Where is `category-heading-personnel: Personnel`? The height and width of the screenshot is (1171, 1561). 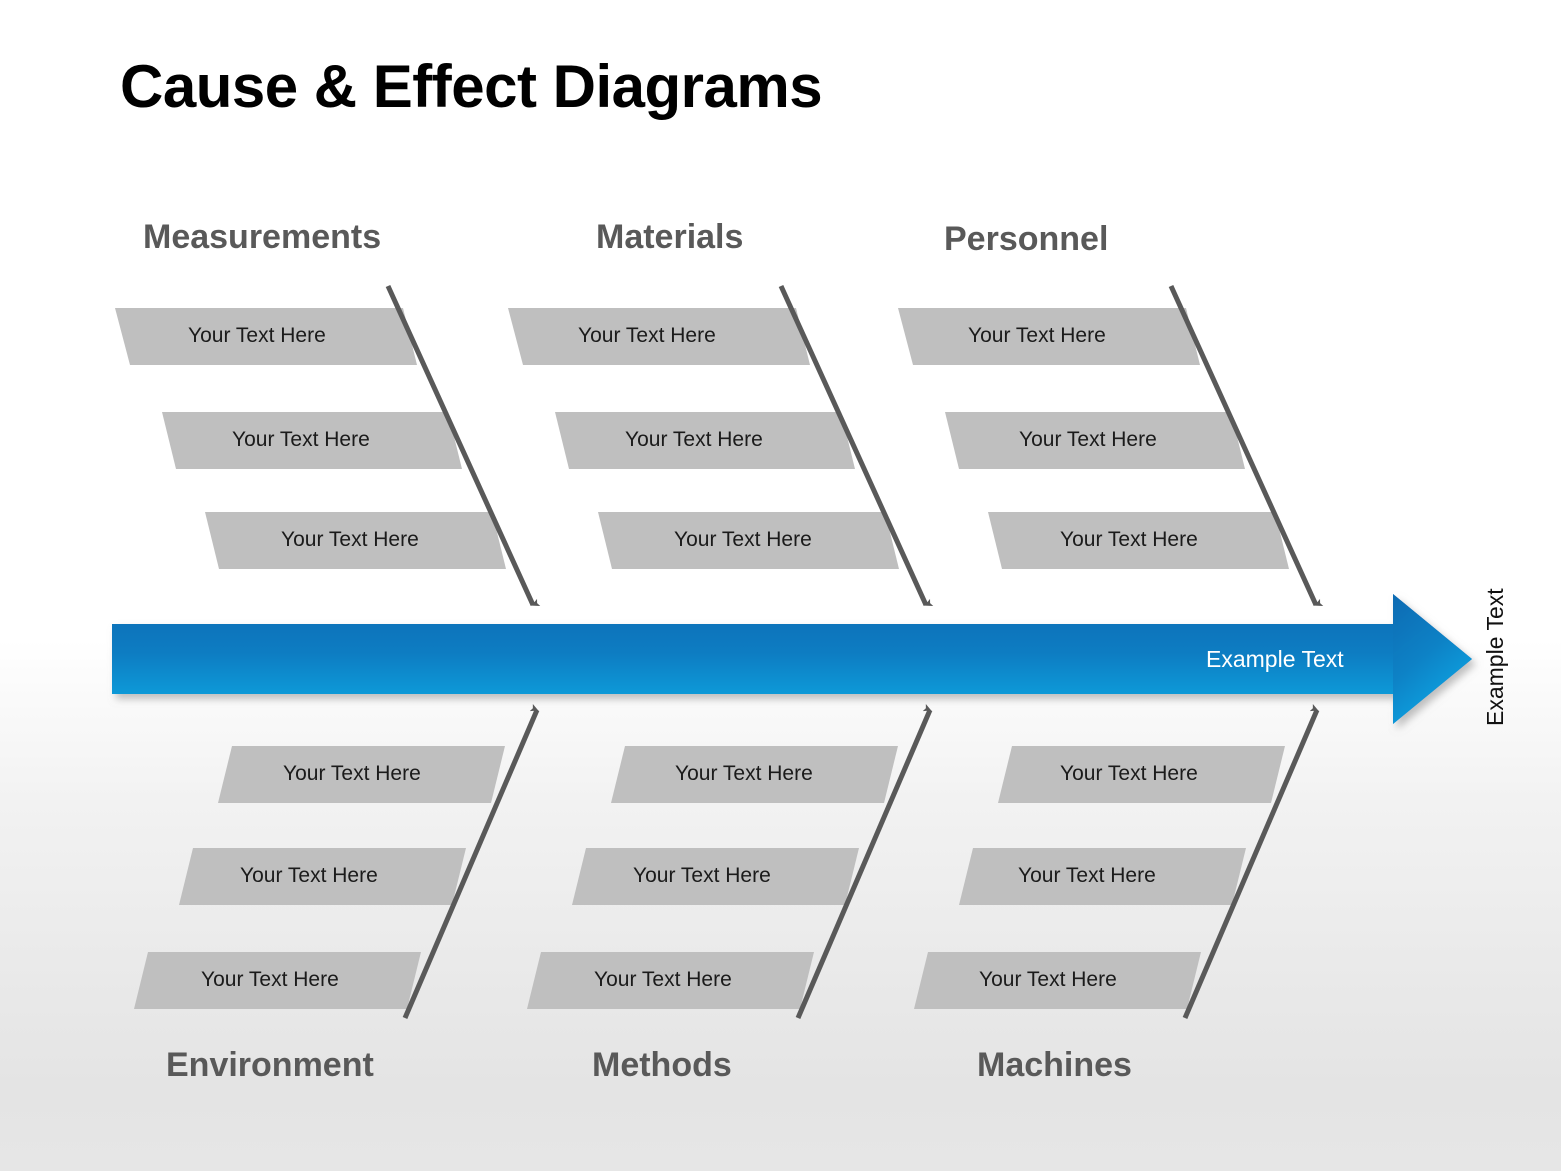 category-heading-personnel: Personnel is located at coordinates (1026, 239).